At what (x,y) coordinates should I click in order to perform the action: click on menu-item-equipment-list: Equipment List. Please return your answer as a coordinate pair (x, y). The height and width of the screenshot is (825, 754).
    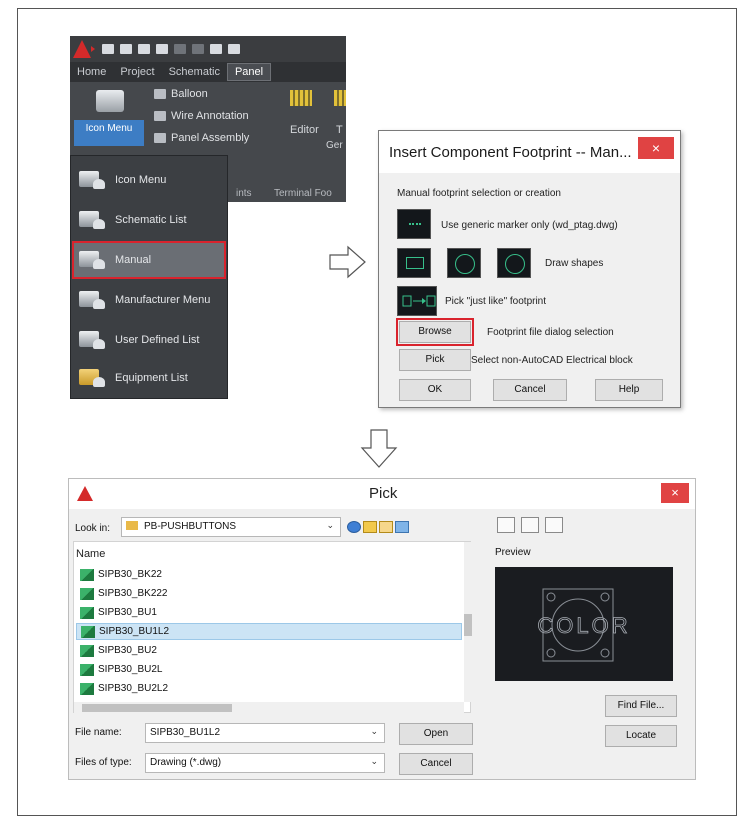
    Looking at the image, I should click on (149, 378).